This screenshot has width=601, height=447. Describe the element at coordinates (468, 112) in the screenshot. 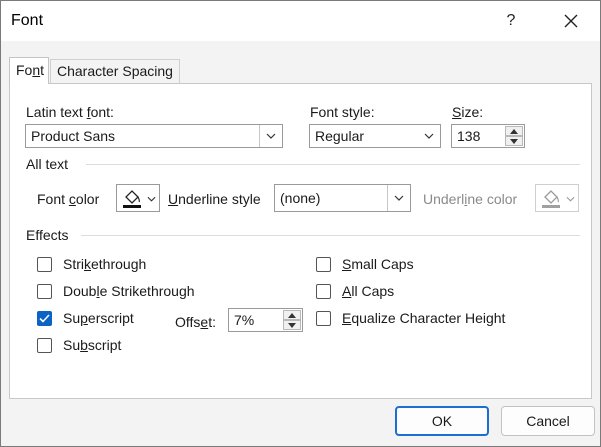

I see `size-label: Size:` at that location.